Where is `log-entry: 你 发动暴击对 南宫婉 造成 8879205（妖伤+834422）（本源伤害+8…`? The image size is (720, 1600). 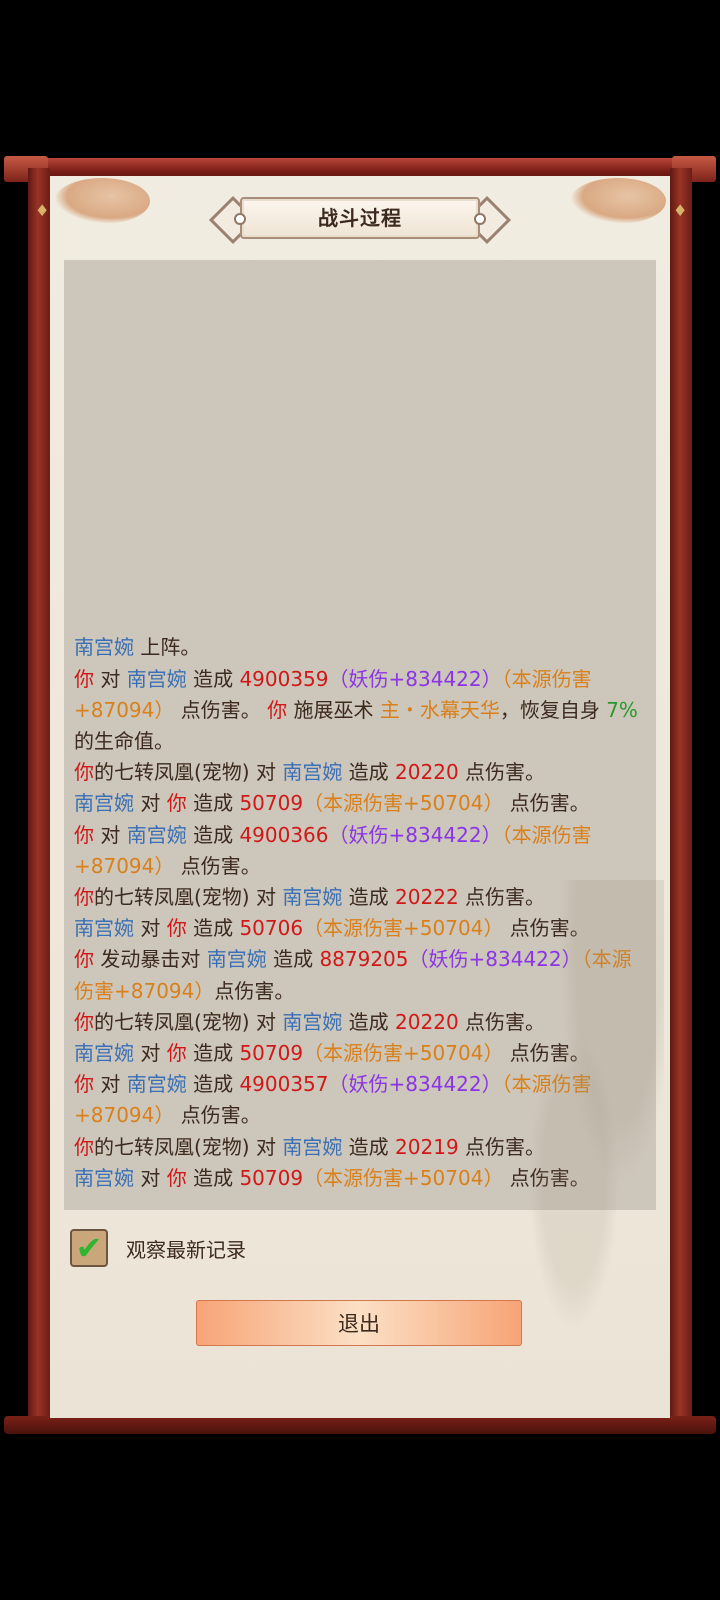 log-entry: 你 发动暴击对 南宫婉 造成 8879205（妖伤+834422）（本源伤害+8… is located at coordinates (360, 975).